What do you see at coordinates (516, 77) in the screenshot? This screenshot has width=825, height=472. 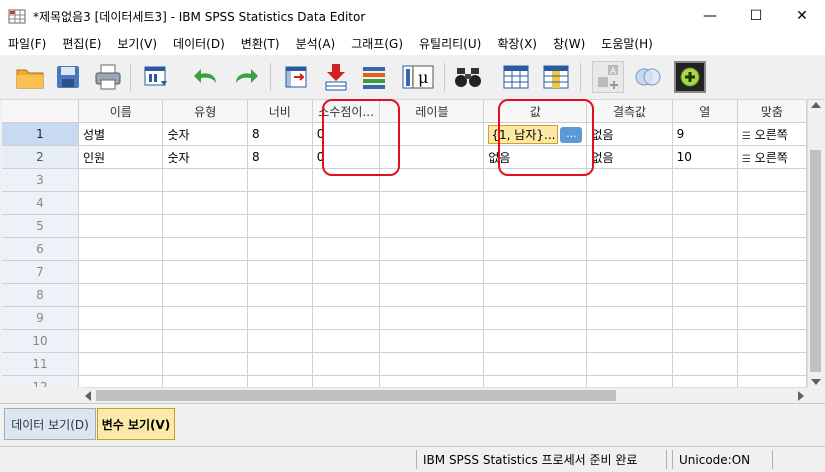 I see `insert-cases-button` at bounding box center [516, 77].